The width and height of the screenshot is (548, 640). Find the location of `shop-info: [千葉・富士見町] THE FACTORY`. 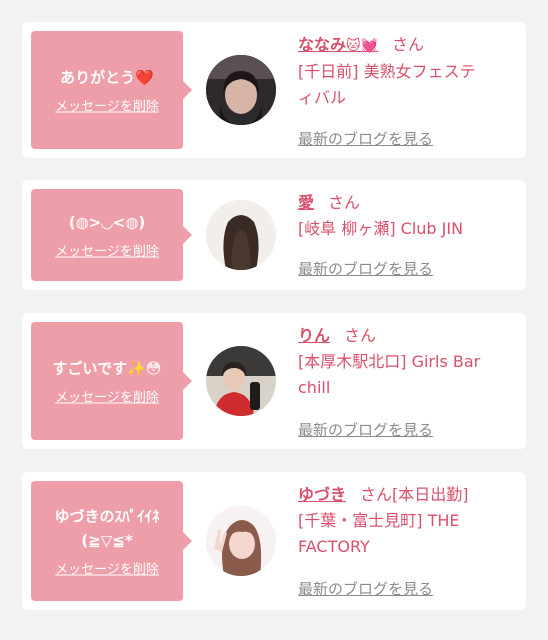

shop-info: [千葉・富士見町] THE FACTORY is located at coordinates (379, 533).